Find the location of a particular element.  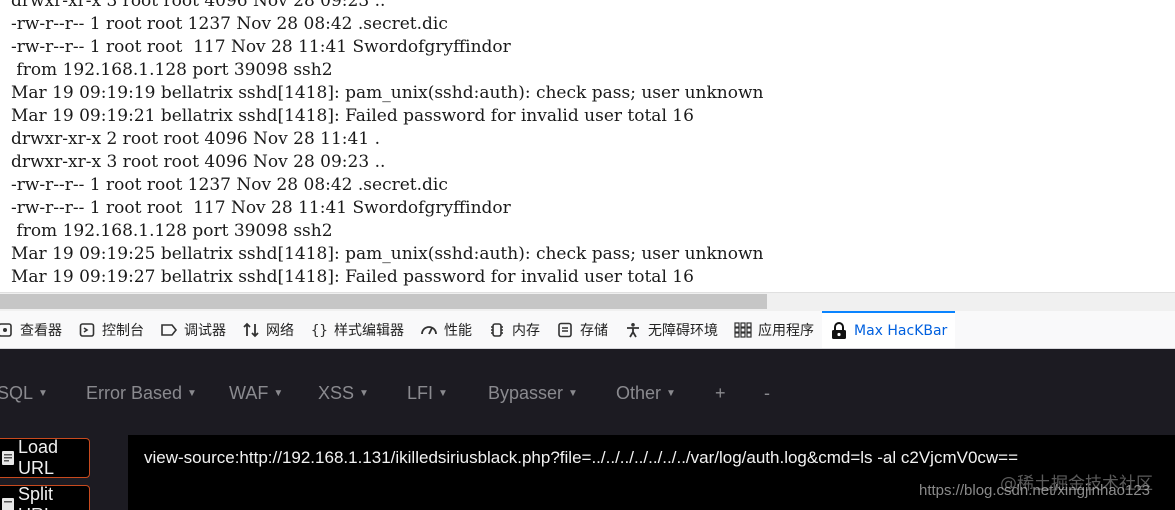

hackbar-menu-label: Error Based is located at coordinates (134, 393).